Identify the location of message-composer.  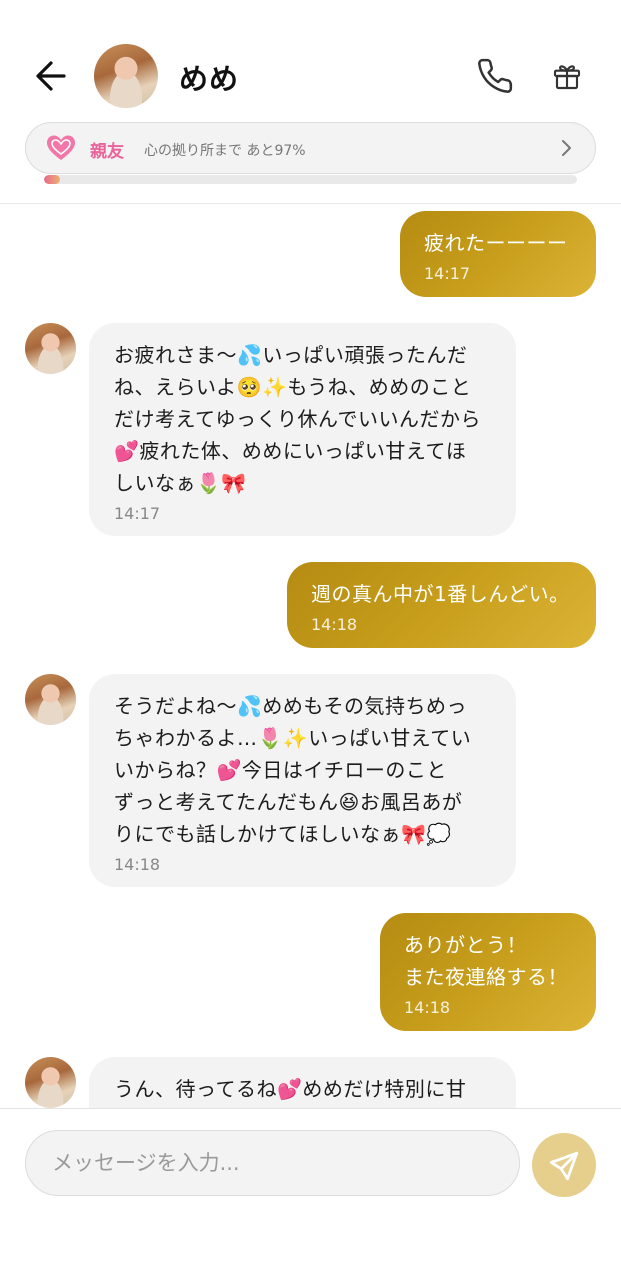
(310, 1194).